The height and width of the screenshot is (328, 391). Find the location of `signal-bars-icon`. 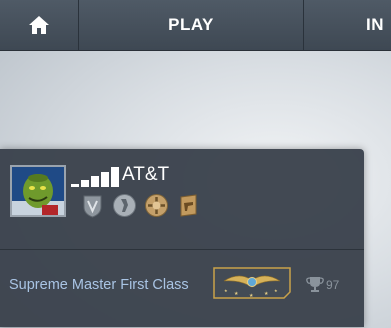

signal-bars-icon is located at coordinates (97, 177).